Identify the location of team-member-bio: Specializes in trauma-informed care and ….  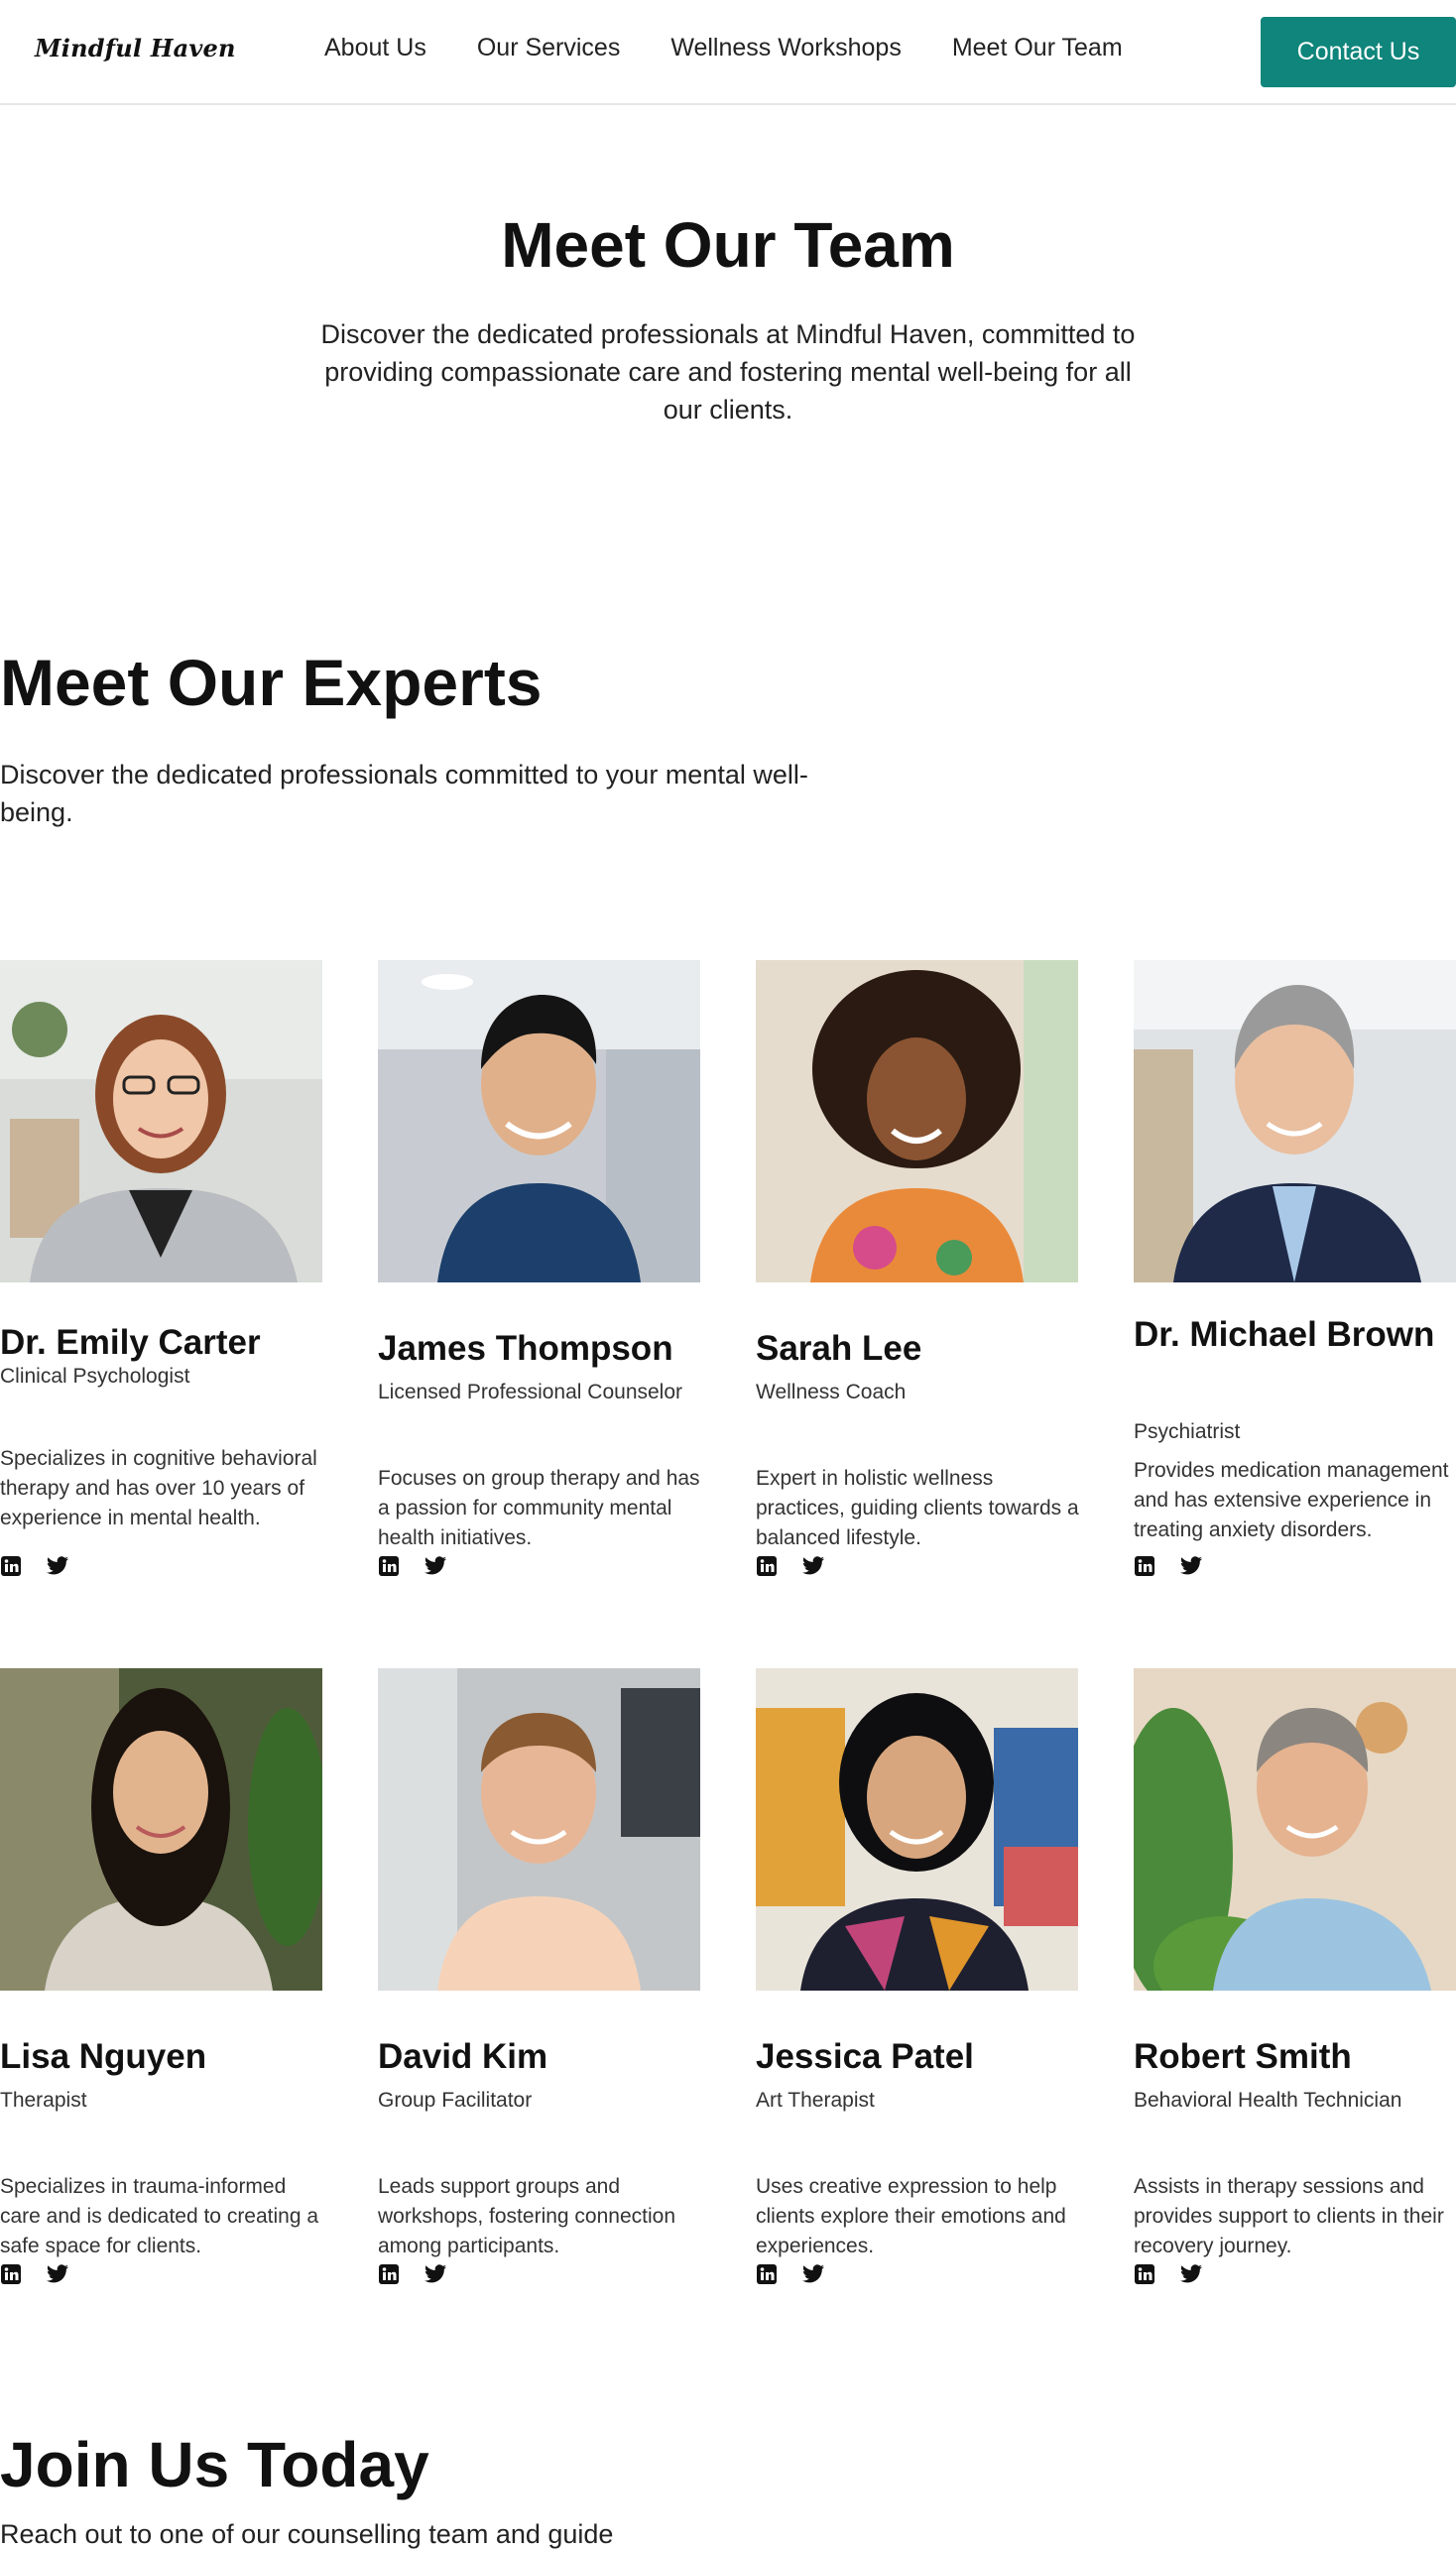
(159, 2216).